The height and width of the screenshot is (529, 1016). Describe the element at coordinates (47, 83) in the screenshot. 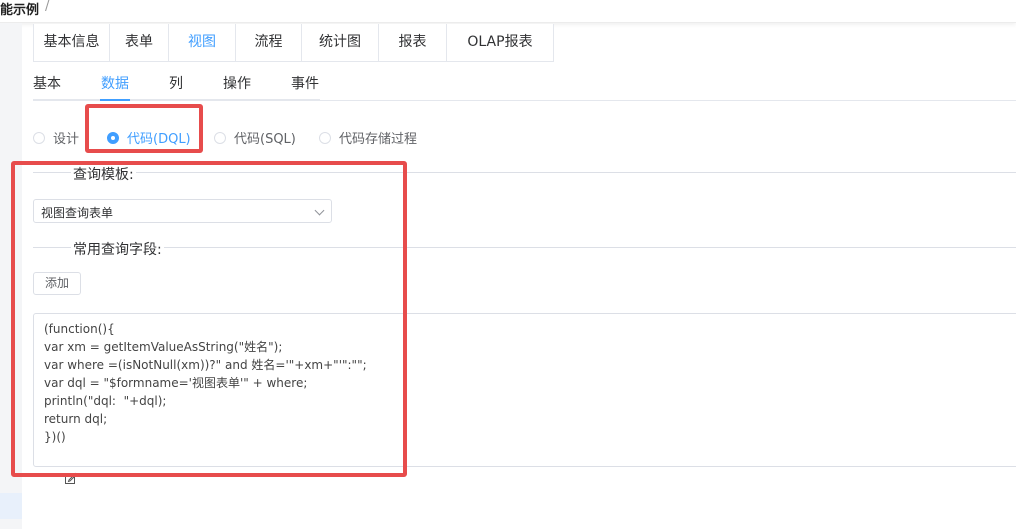

I see `subtab-basic: 基本` at that location.